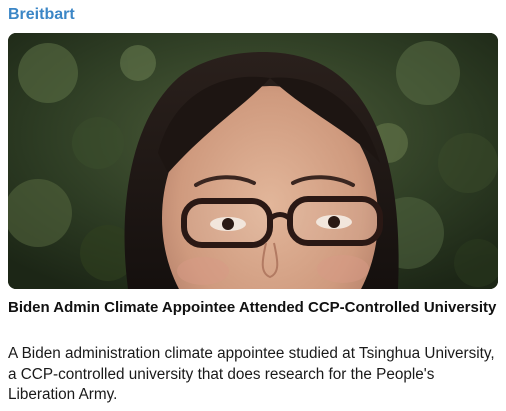  Describe the element at coordinates (41, 15) in the screenshot. I see `source-link: Breitbart` at that location.